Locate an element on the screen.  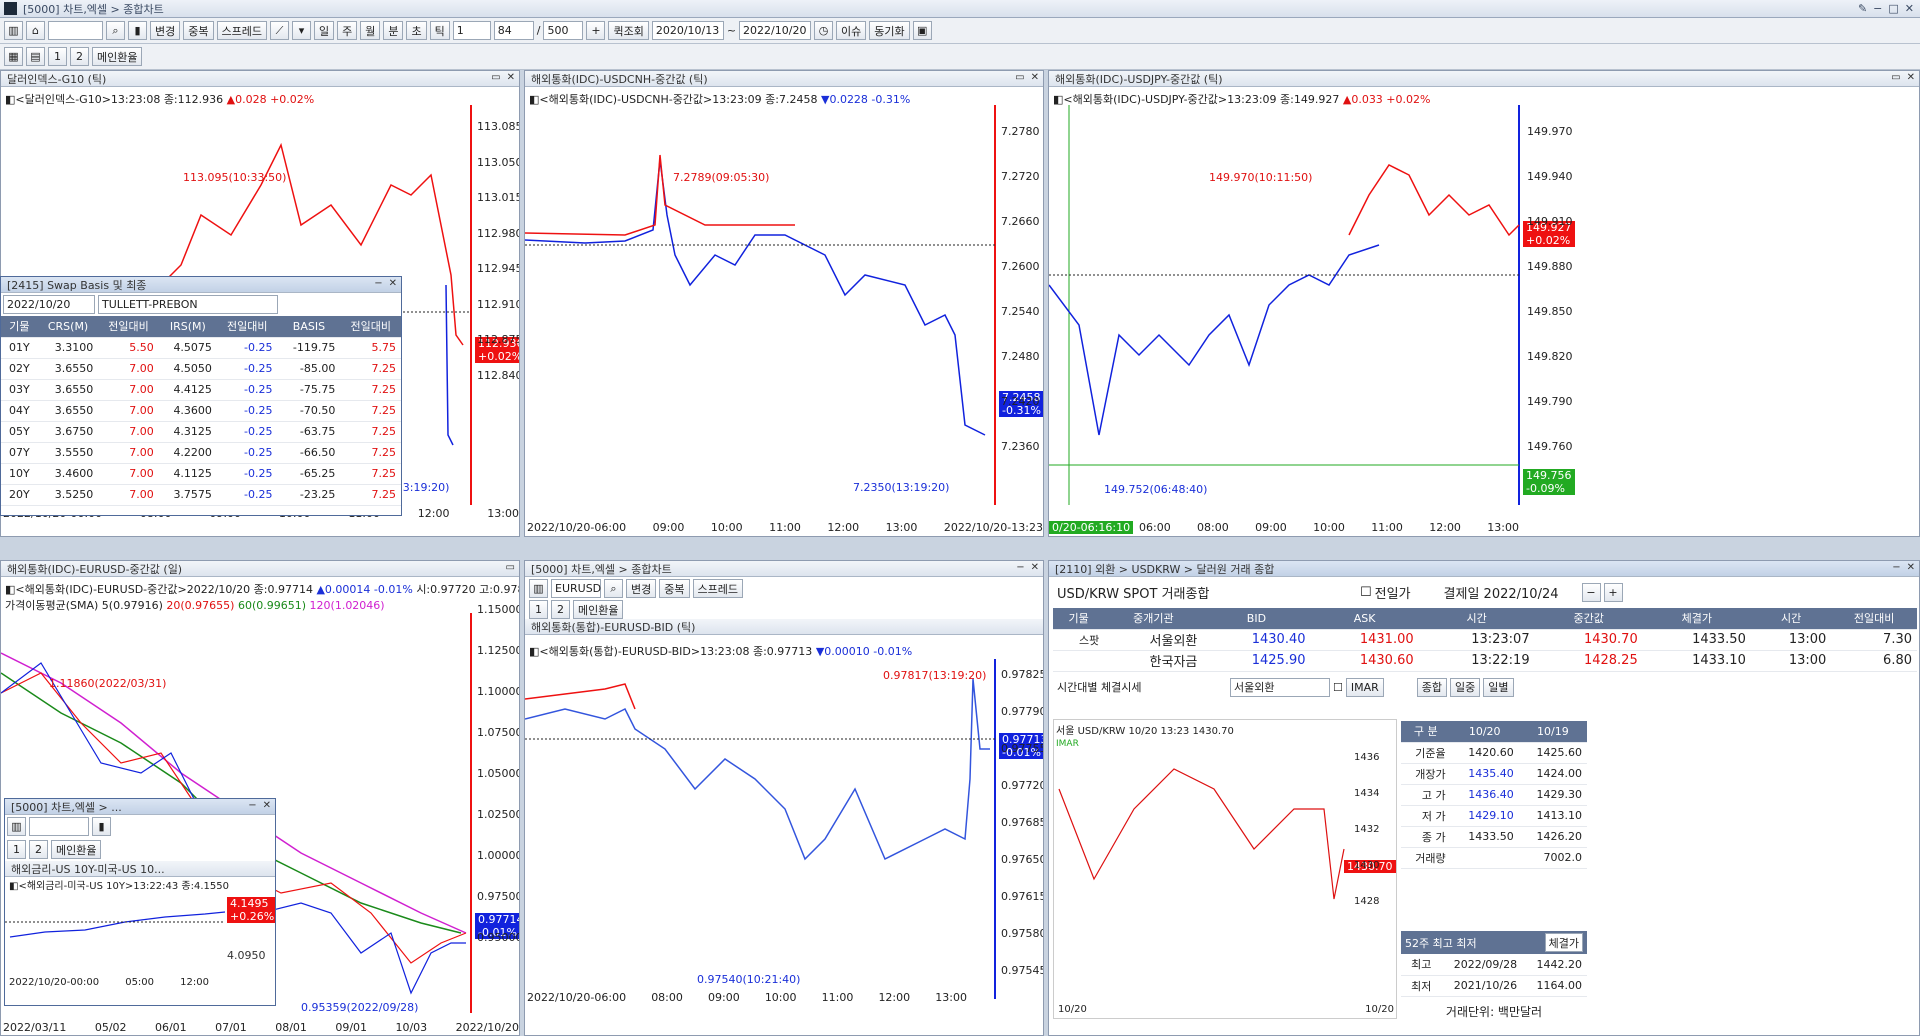
period-week: 주 is located at coordinates (347, 30).